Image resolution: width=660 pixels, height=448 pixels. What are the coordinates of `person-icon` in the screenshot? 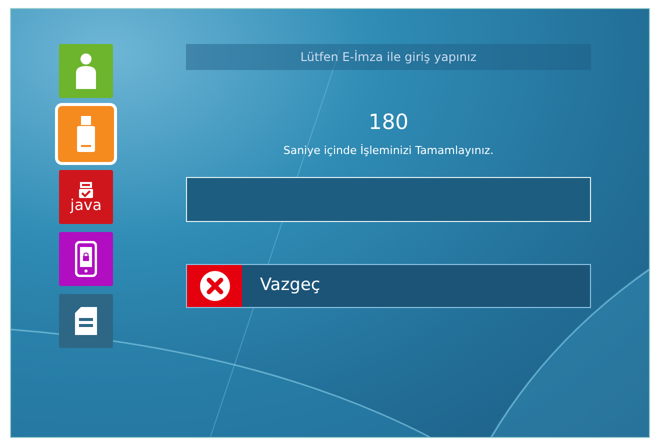 It's located at (86, 71).